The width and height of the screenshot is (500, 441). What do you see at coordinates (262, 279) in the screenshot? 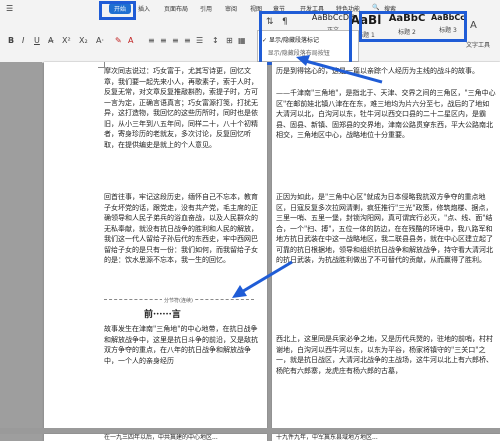
I see `arrow-to-section-break` at bounding box center [262, 279].